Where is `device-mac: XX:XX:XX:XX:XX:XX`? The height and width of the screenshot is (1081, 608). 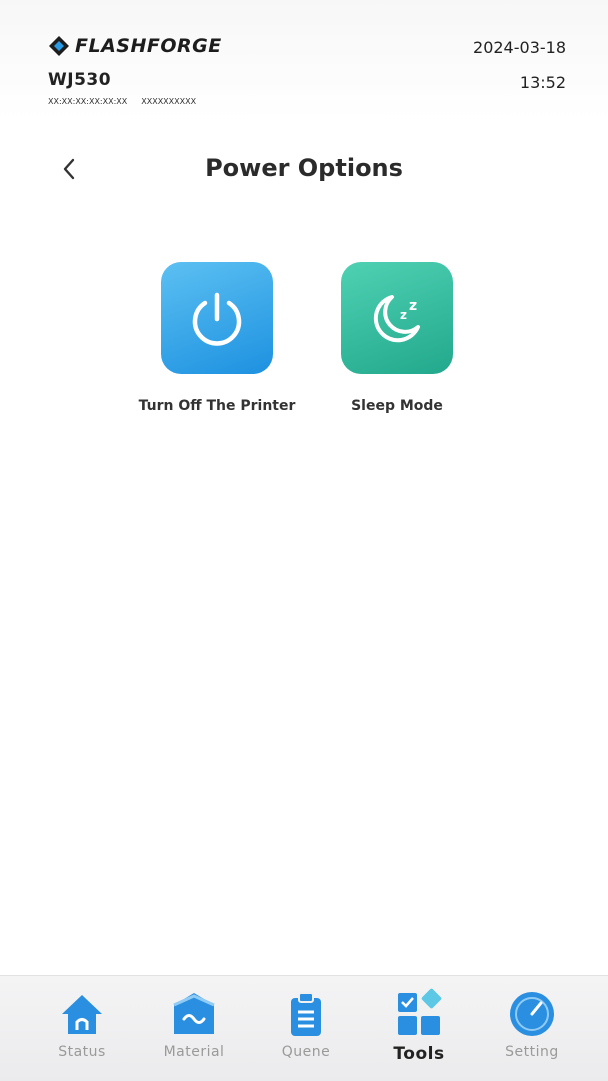
device-mac: XX:XX:XX:XX:XX:XX is located at coordinates (88, 101).